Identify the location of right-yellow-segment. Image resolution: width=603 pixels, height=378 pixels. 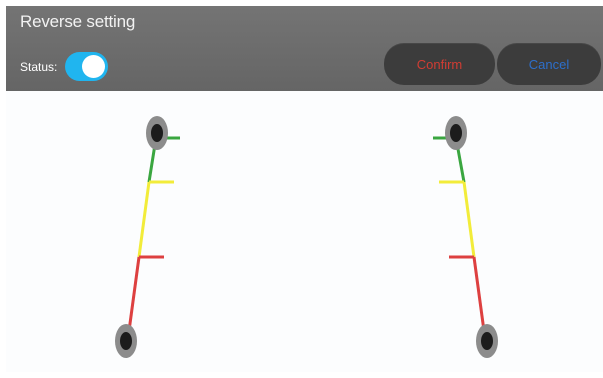
(469, 219).